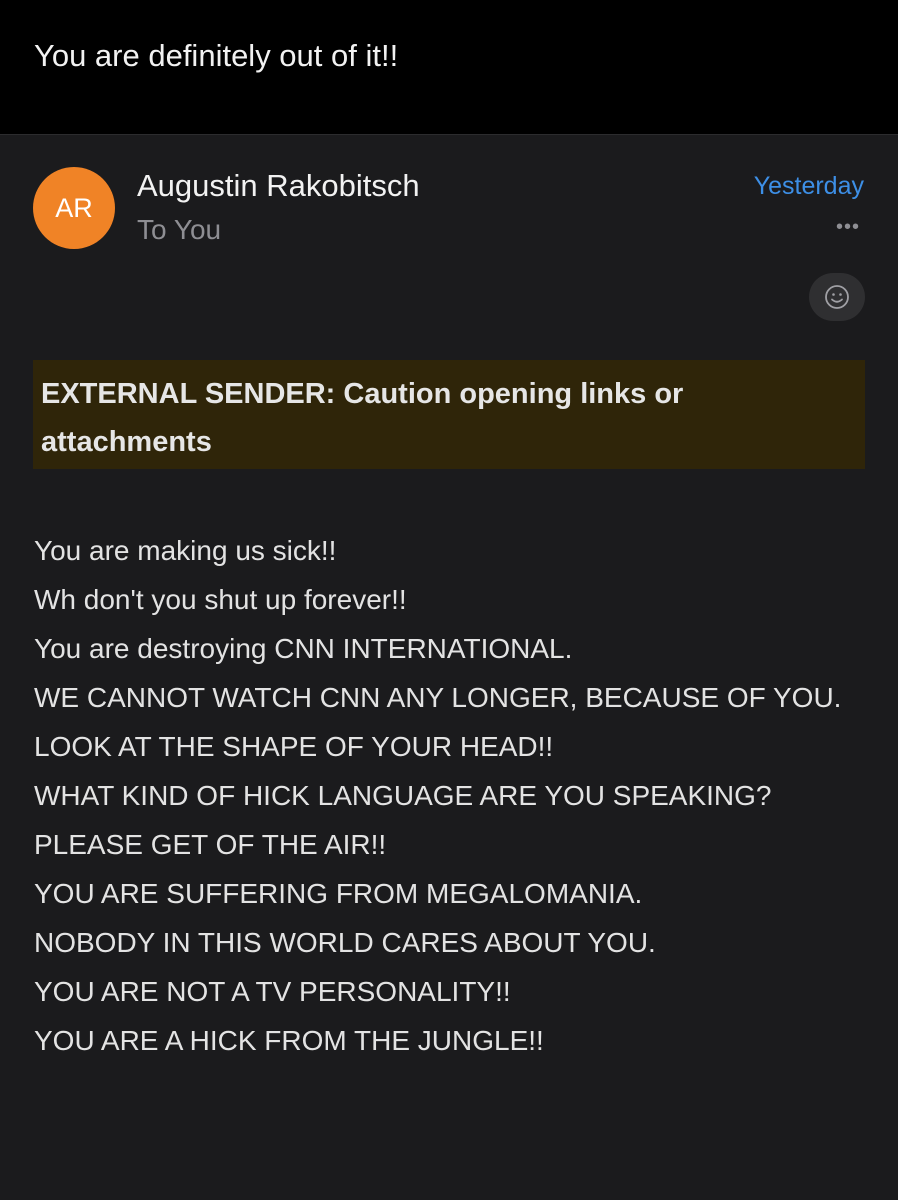  I want to click on smiley-icon, so click(837, 297).